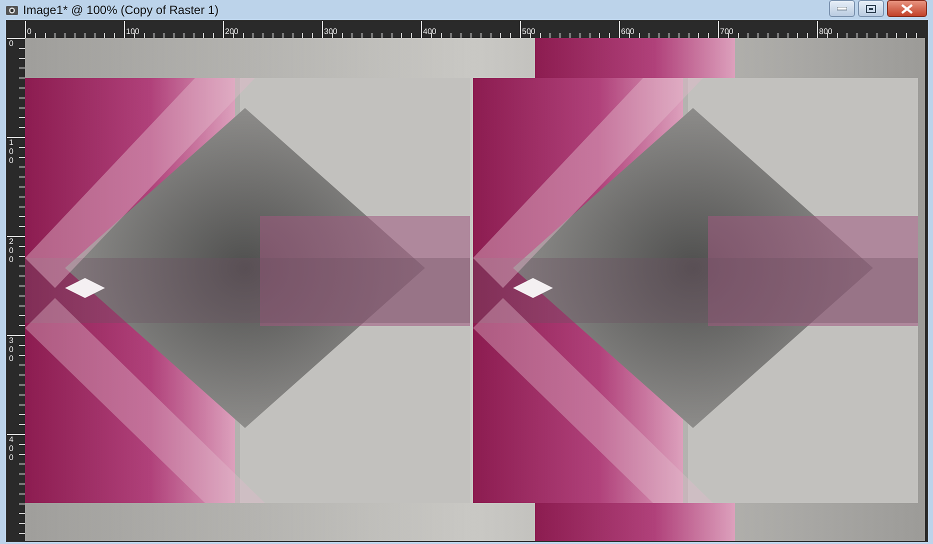 This screenshot has width=933, height=544. What do you see at coordinates (121, 10) in the screenshot?
I see `window-title: Image1* @ 100% (Copy of Raster 1)` at bounding box center [121, 10].